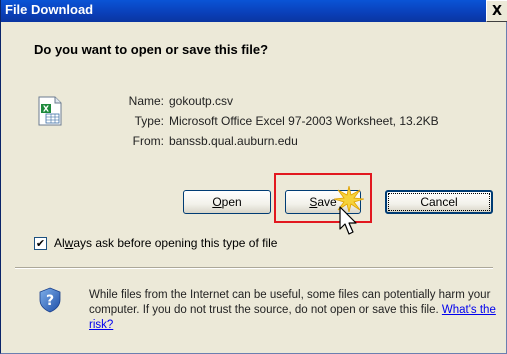 This screenshot has height=354, width=507. I want to click on file-from-row: From: banssb.qual.auburn.edu, so click(208, 143).